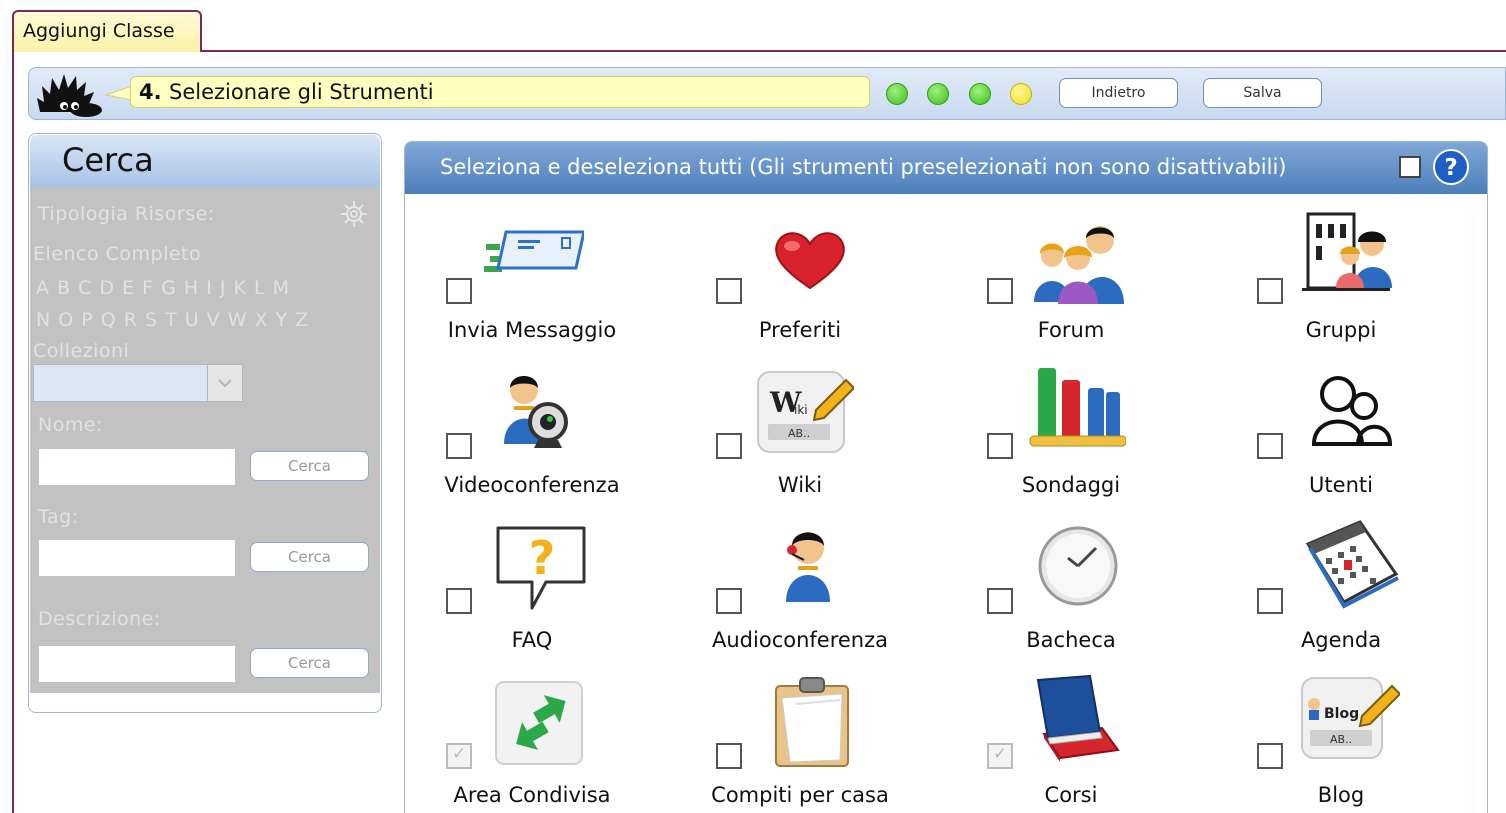  I want to click on nome-input, so click(137, 467).